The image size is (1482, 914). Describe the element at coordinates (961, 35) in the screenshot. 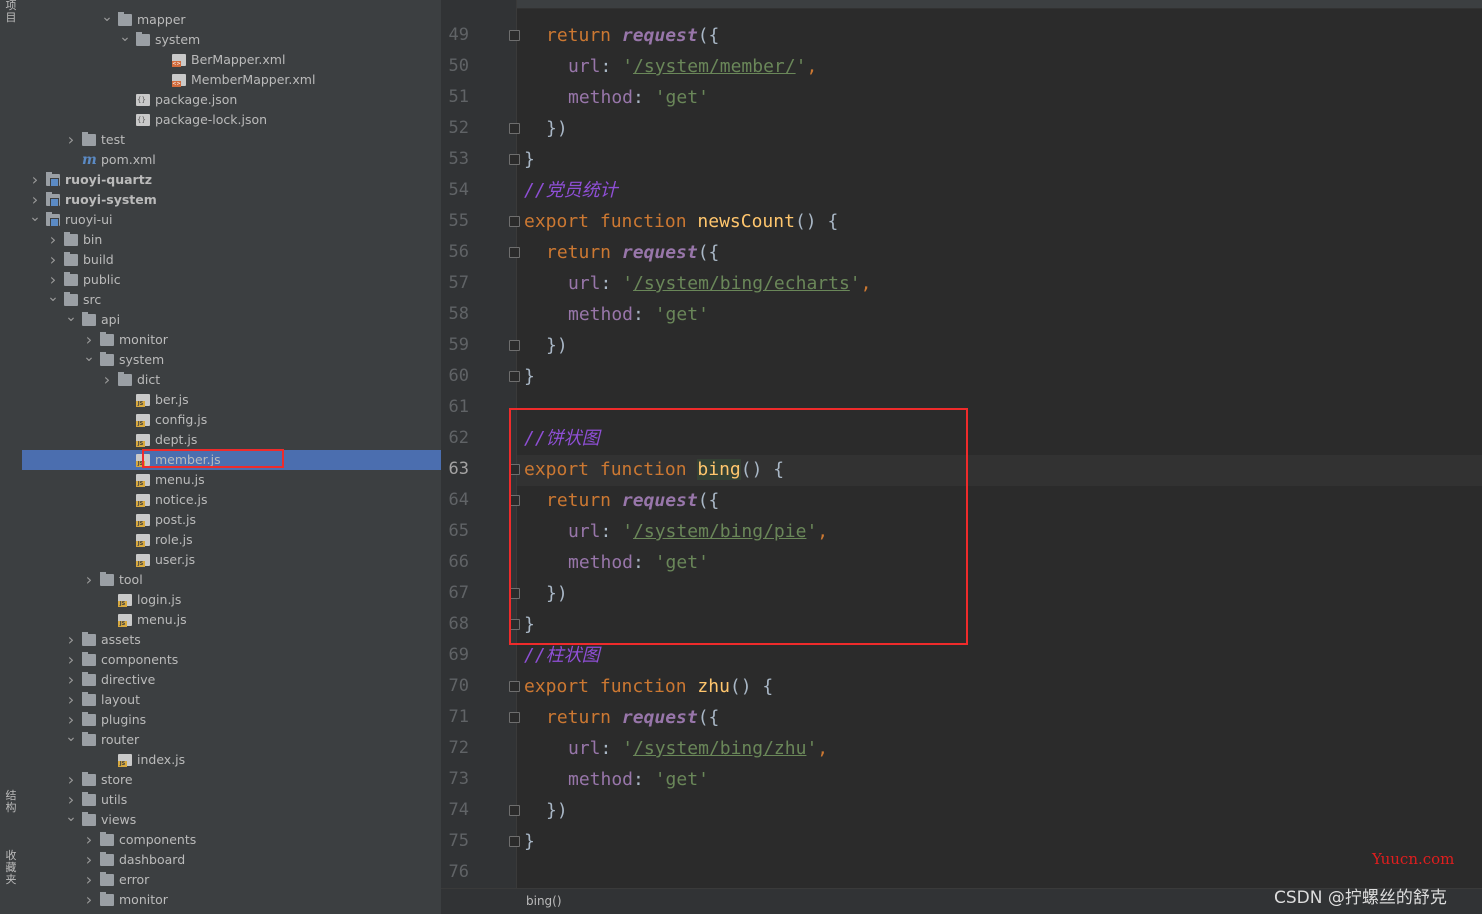

I see `code-line: 49 return request({` at that location.